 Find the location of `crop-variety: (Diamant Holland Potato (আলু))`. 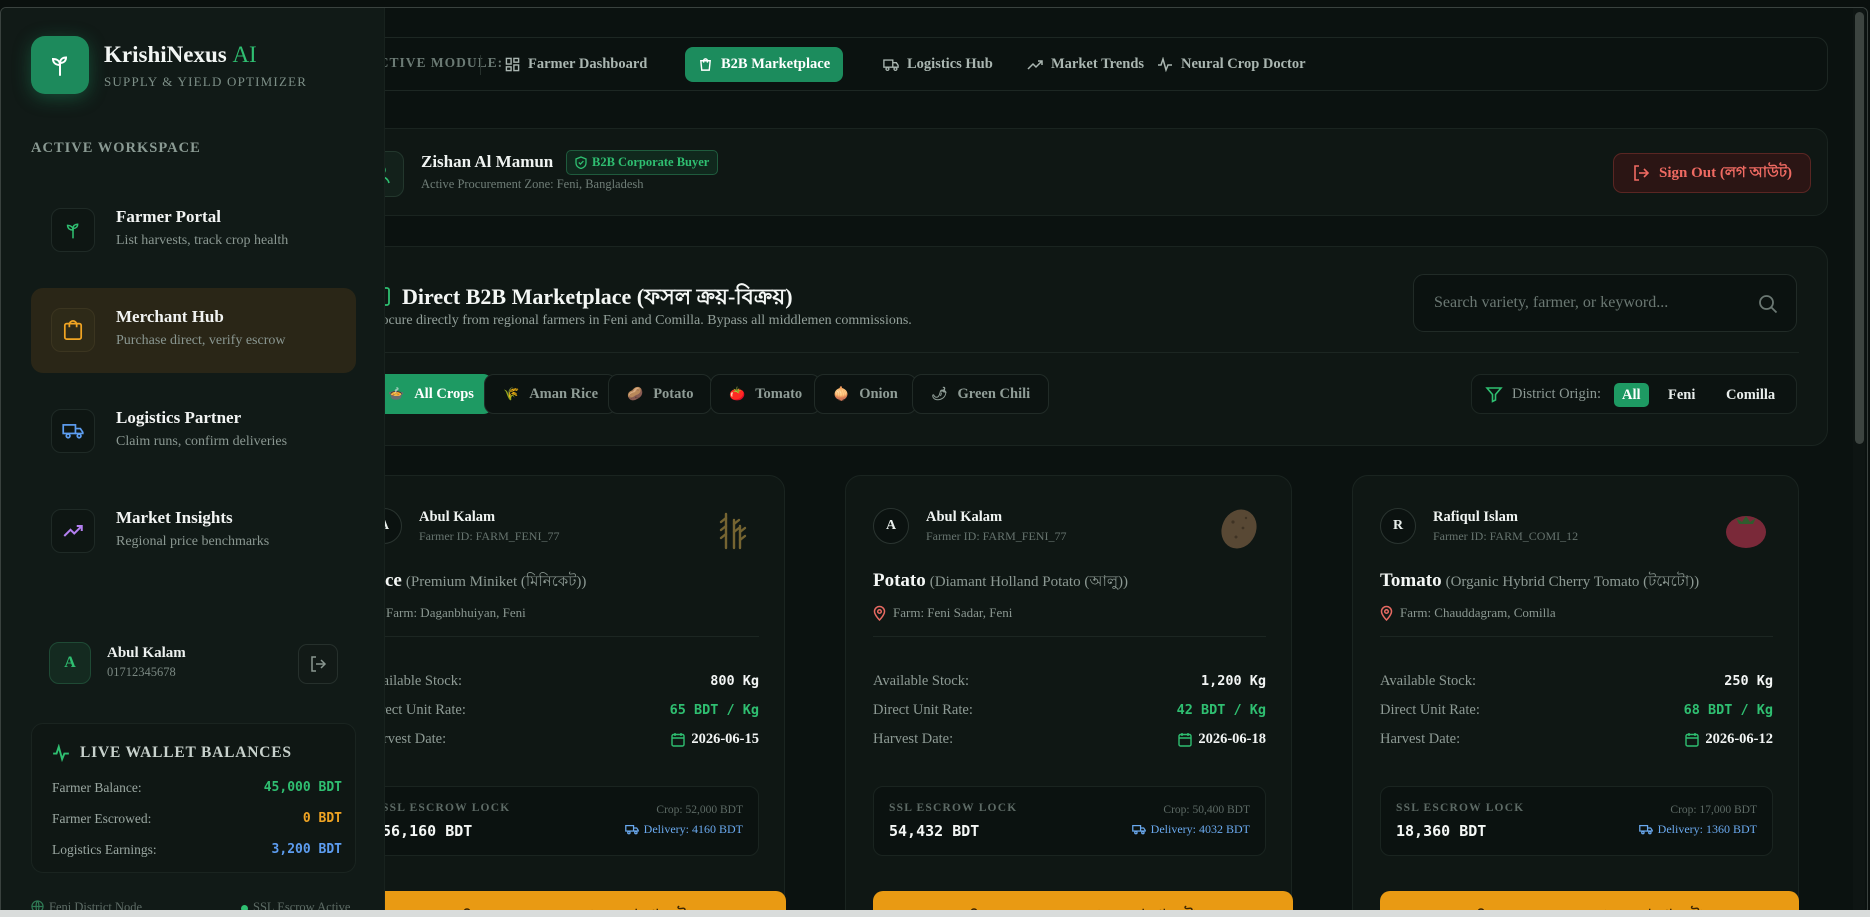

crop-variety: (Diamant Holland Potato (আলু)) is located at coordinates (1028, 582).